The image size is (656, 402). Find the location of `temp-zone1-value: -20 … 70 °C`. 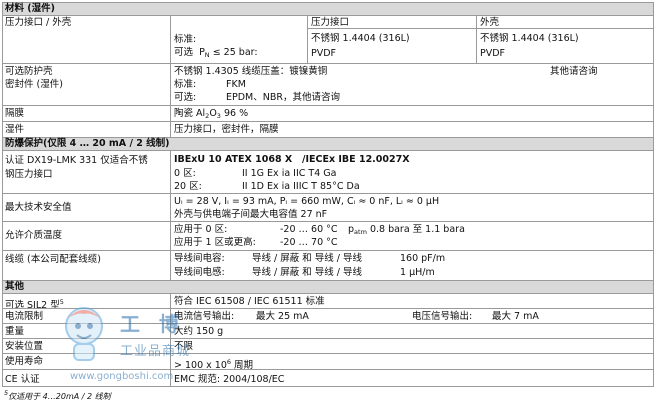

temp-zone1-value: -20 … 70 °C is located at coordinates (309, 242).